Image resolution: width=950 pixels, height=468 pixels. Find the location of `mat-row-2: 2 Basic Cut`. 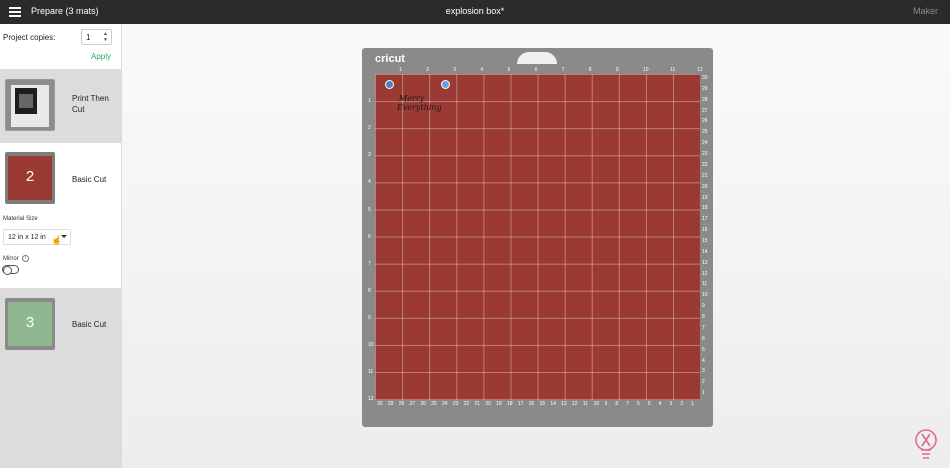

mat-row-2: 2 Basic Cut is located at coordinates (61, 178).